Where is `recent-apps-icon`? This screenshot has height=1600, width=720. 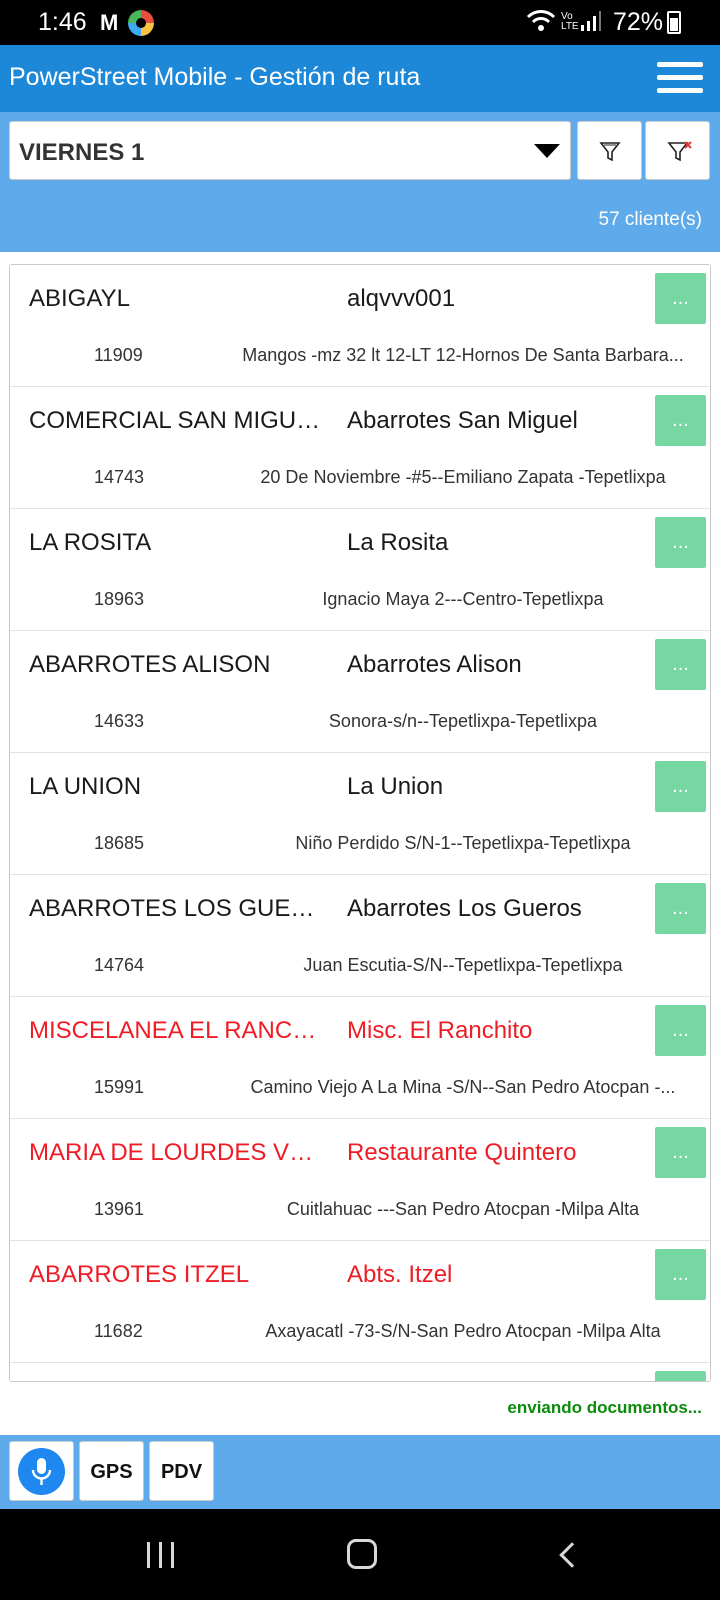
recent-apps-icon is located at coordinates (162, 1555).